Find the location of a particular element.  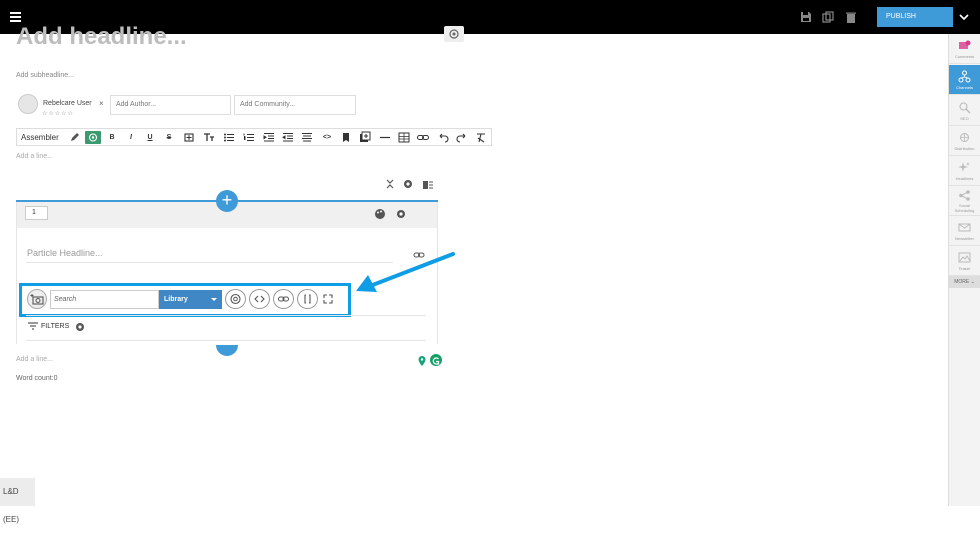

ai-media-button is located at coordinates (235, 299).